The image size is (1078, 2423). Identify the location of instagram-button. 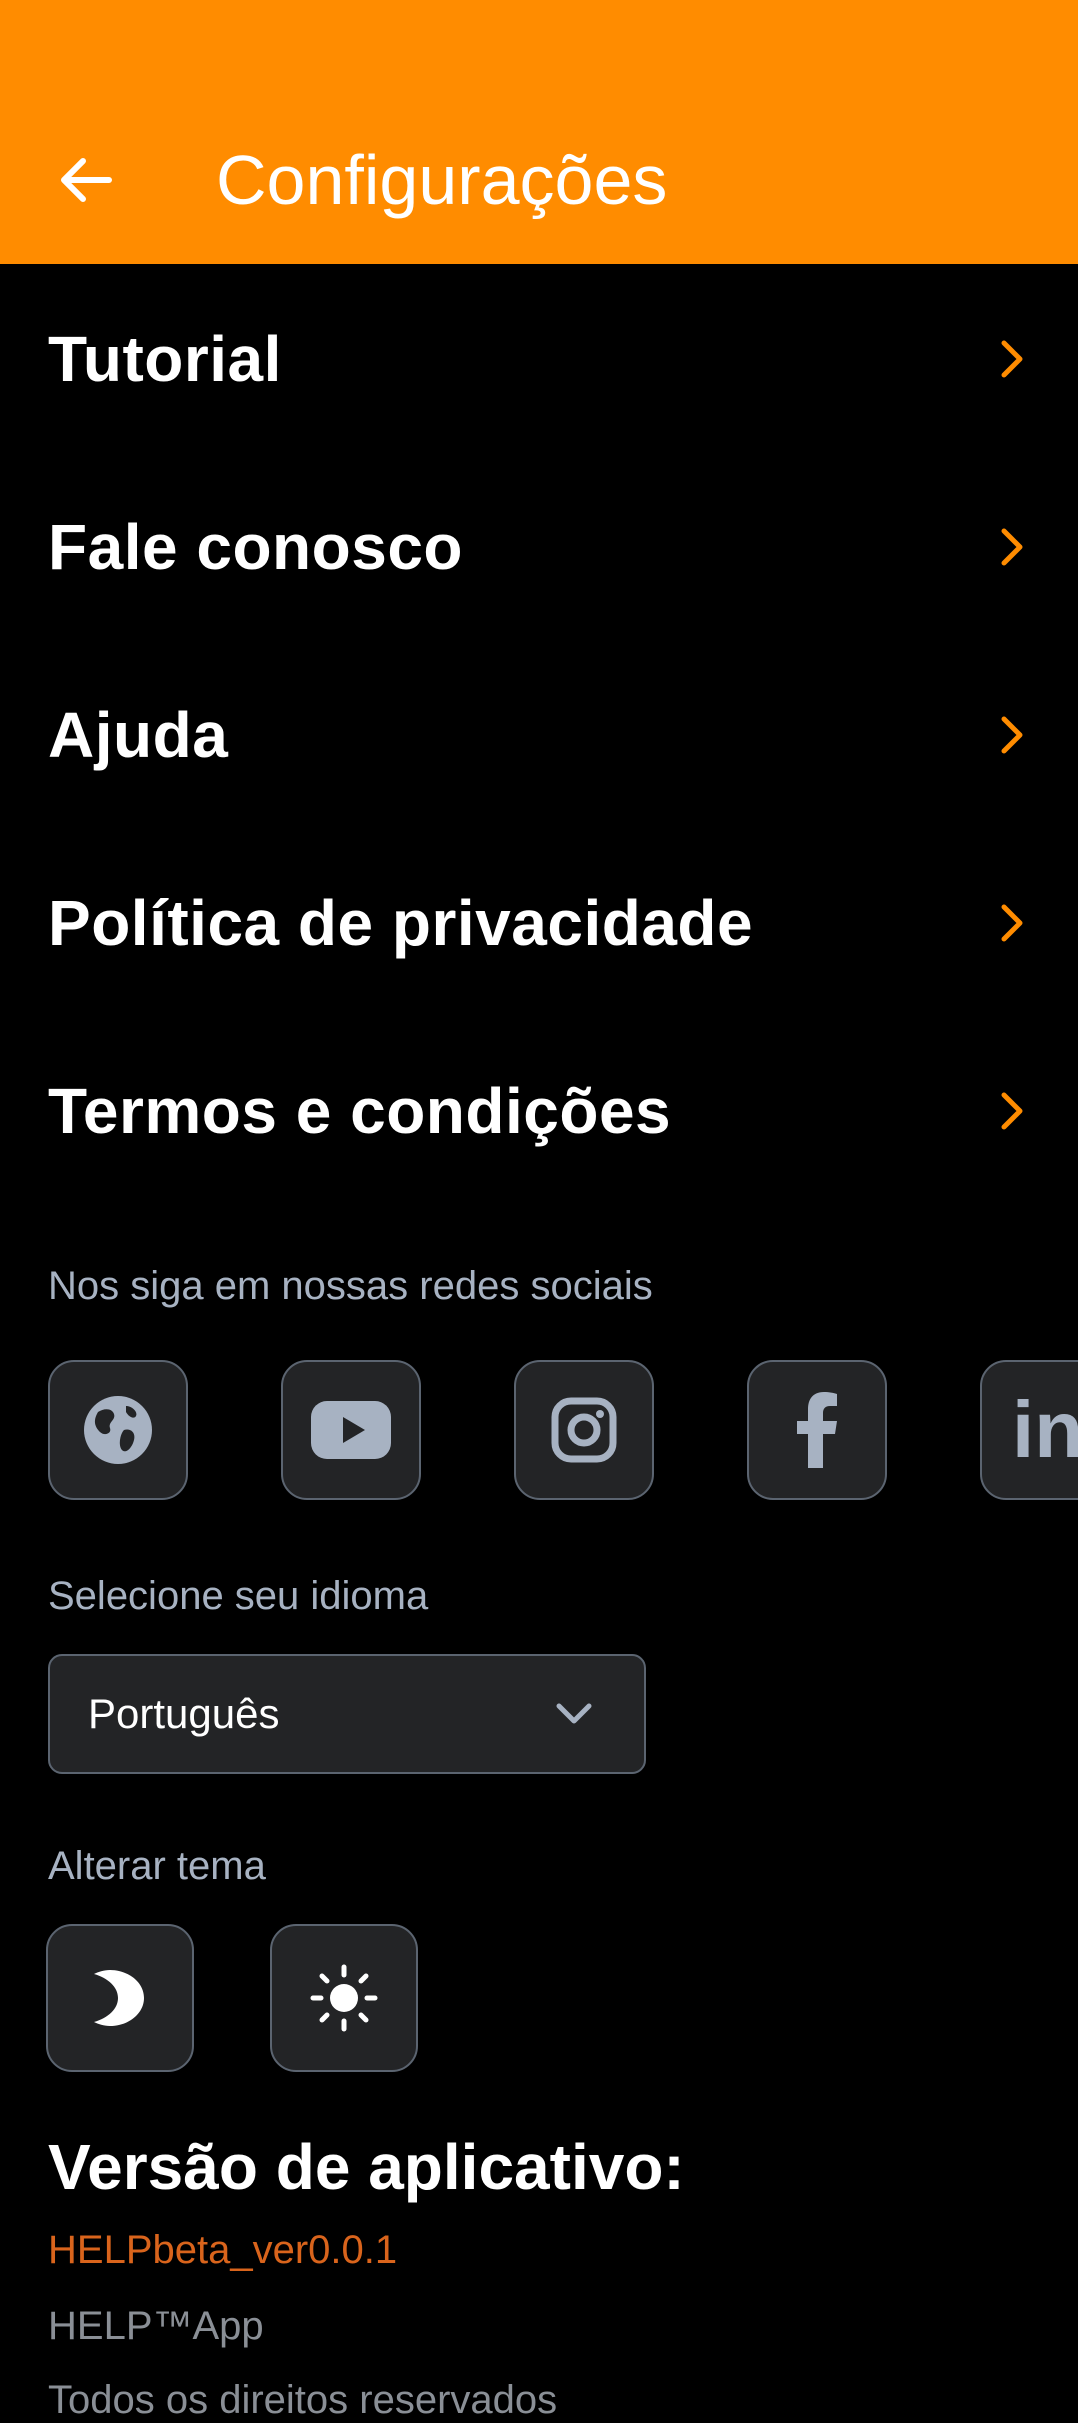
(584, 1430).